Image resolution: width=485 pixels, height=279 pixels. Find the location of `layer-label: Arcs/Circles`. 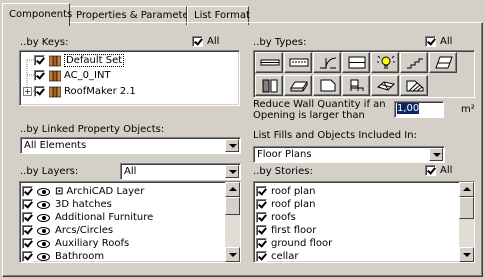

layer-label: Arcs/Circles is located at coordinates (84, 230).